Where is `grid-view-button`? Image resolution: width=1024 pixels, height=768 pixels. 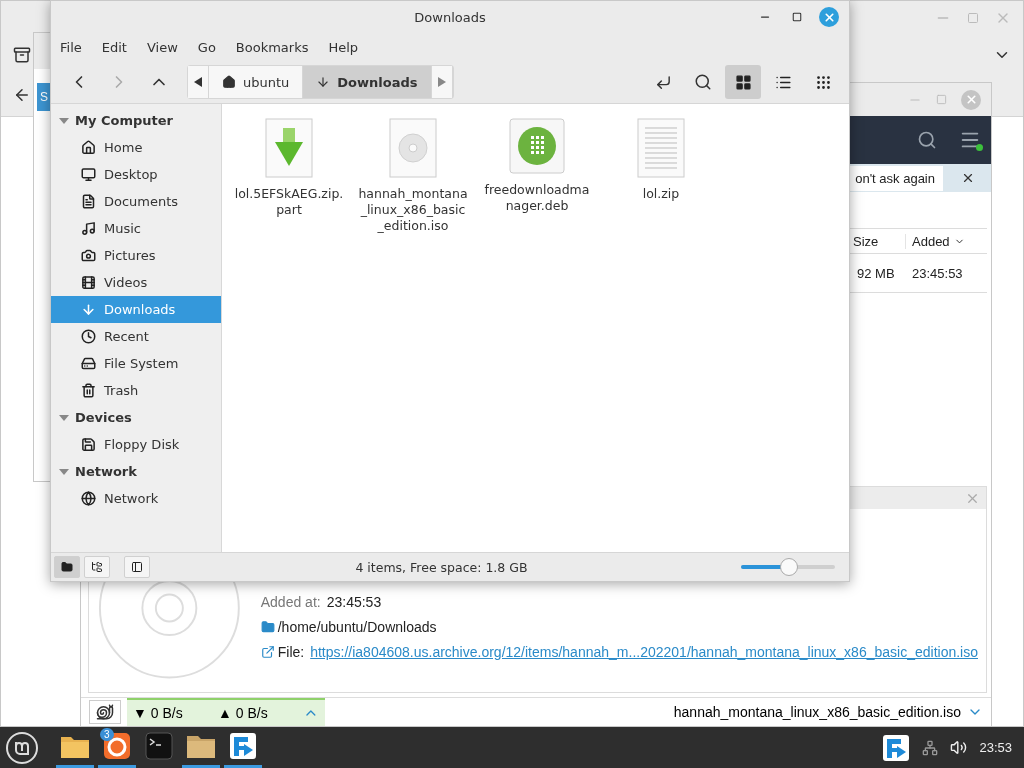 grid-view-button is located at coordinates (743, 82).